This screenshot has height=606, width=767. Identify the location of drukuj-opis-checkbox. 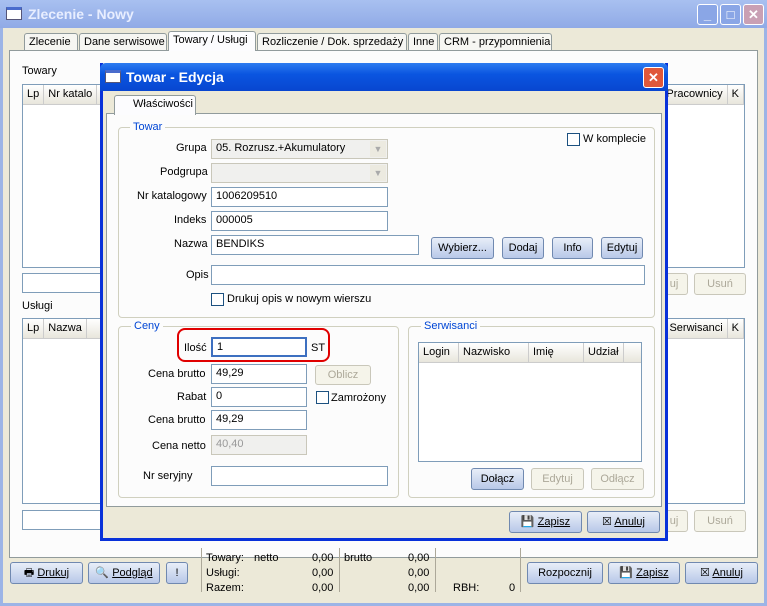
(217, 299).